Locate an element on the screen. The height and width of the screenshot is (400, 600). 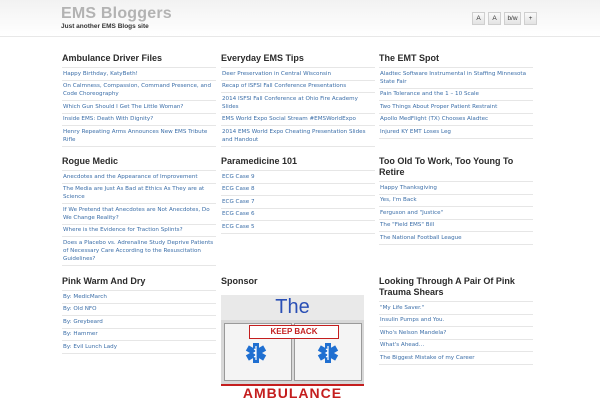
post-link: By: MedicMarch is located at coordinates (139, 297).